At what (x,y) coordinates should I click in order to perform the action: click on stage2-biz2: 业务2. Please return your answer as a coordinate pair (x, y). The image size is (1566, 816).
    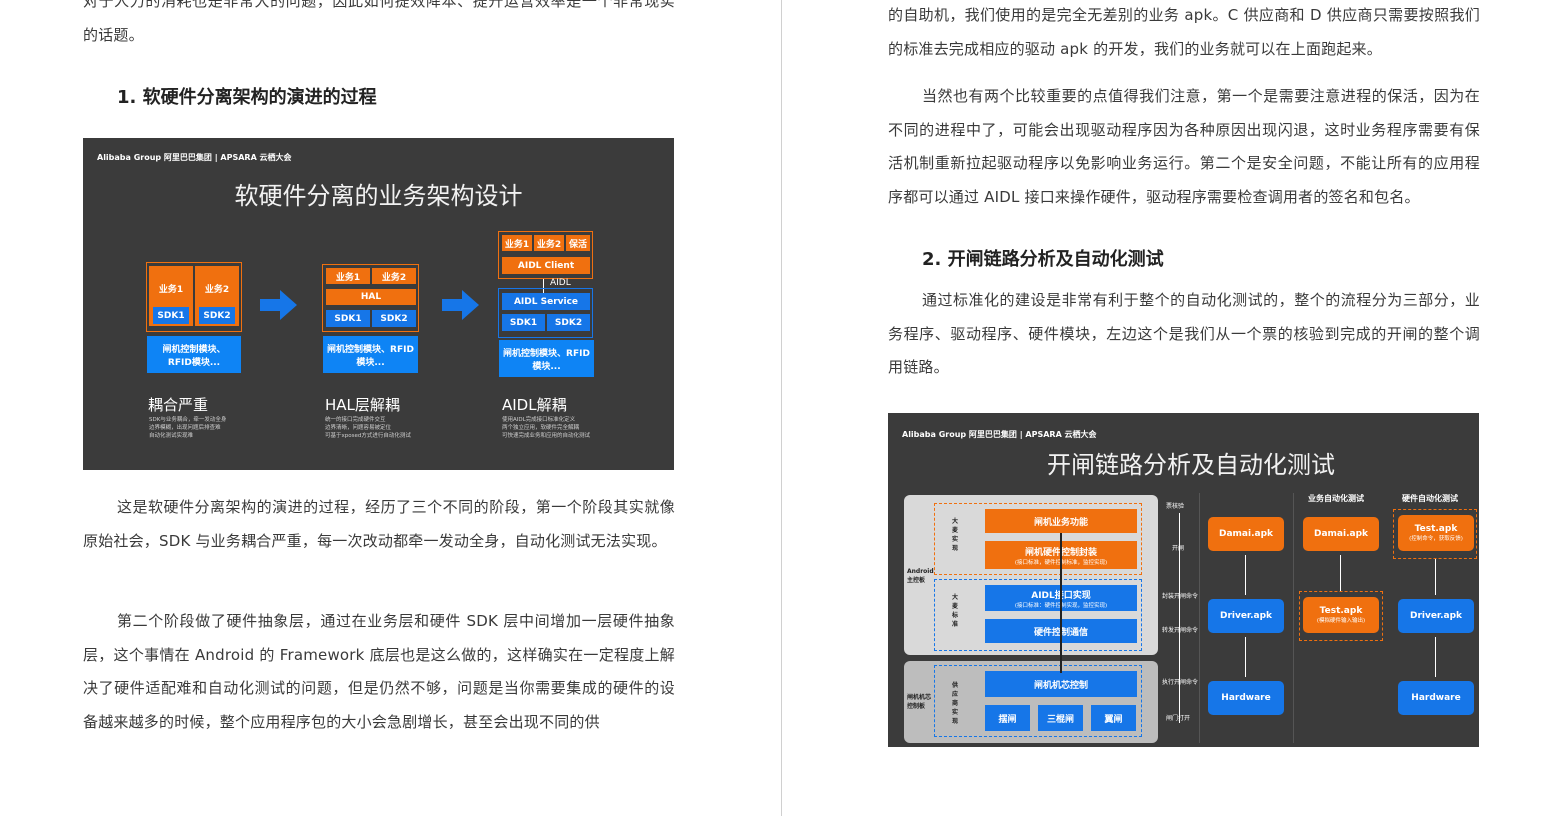
    Looking at the image, I should click on (394, 276).